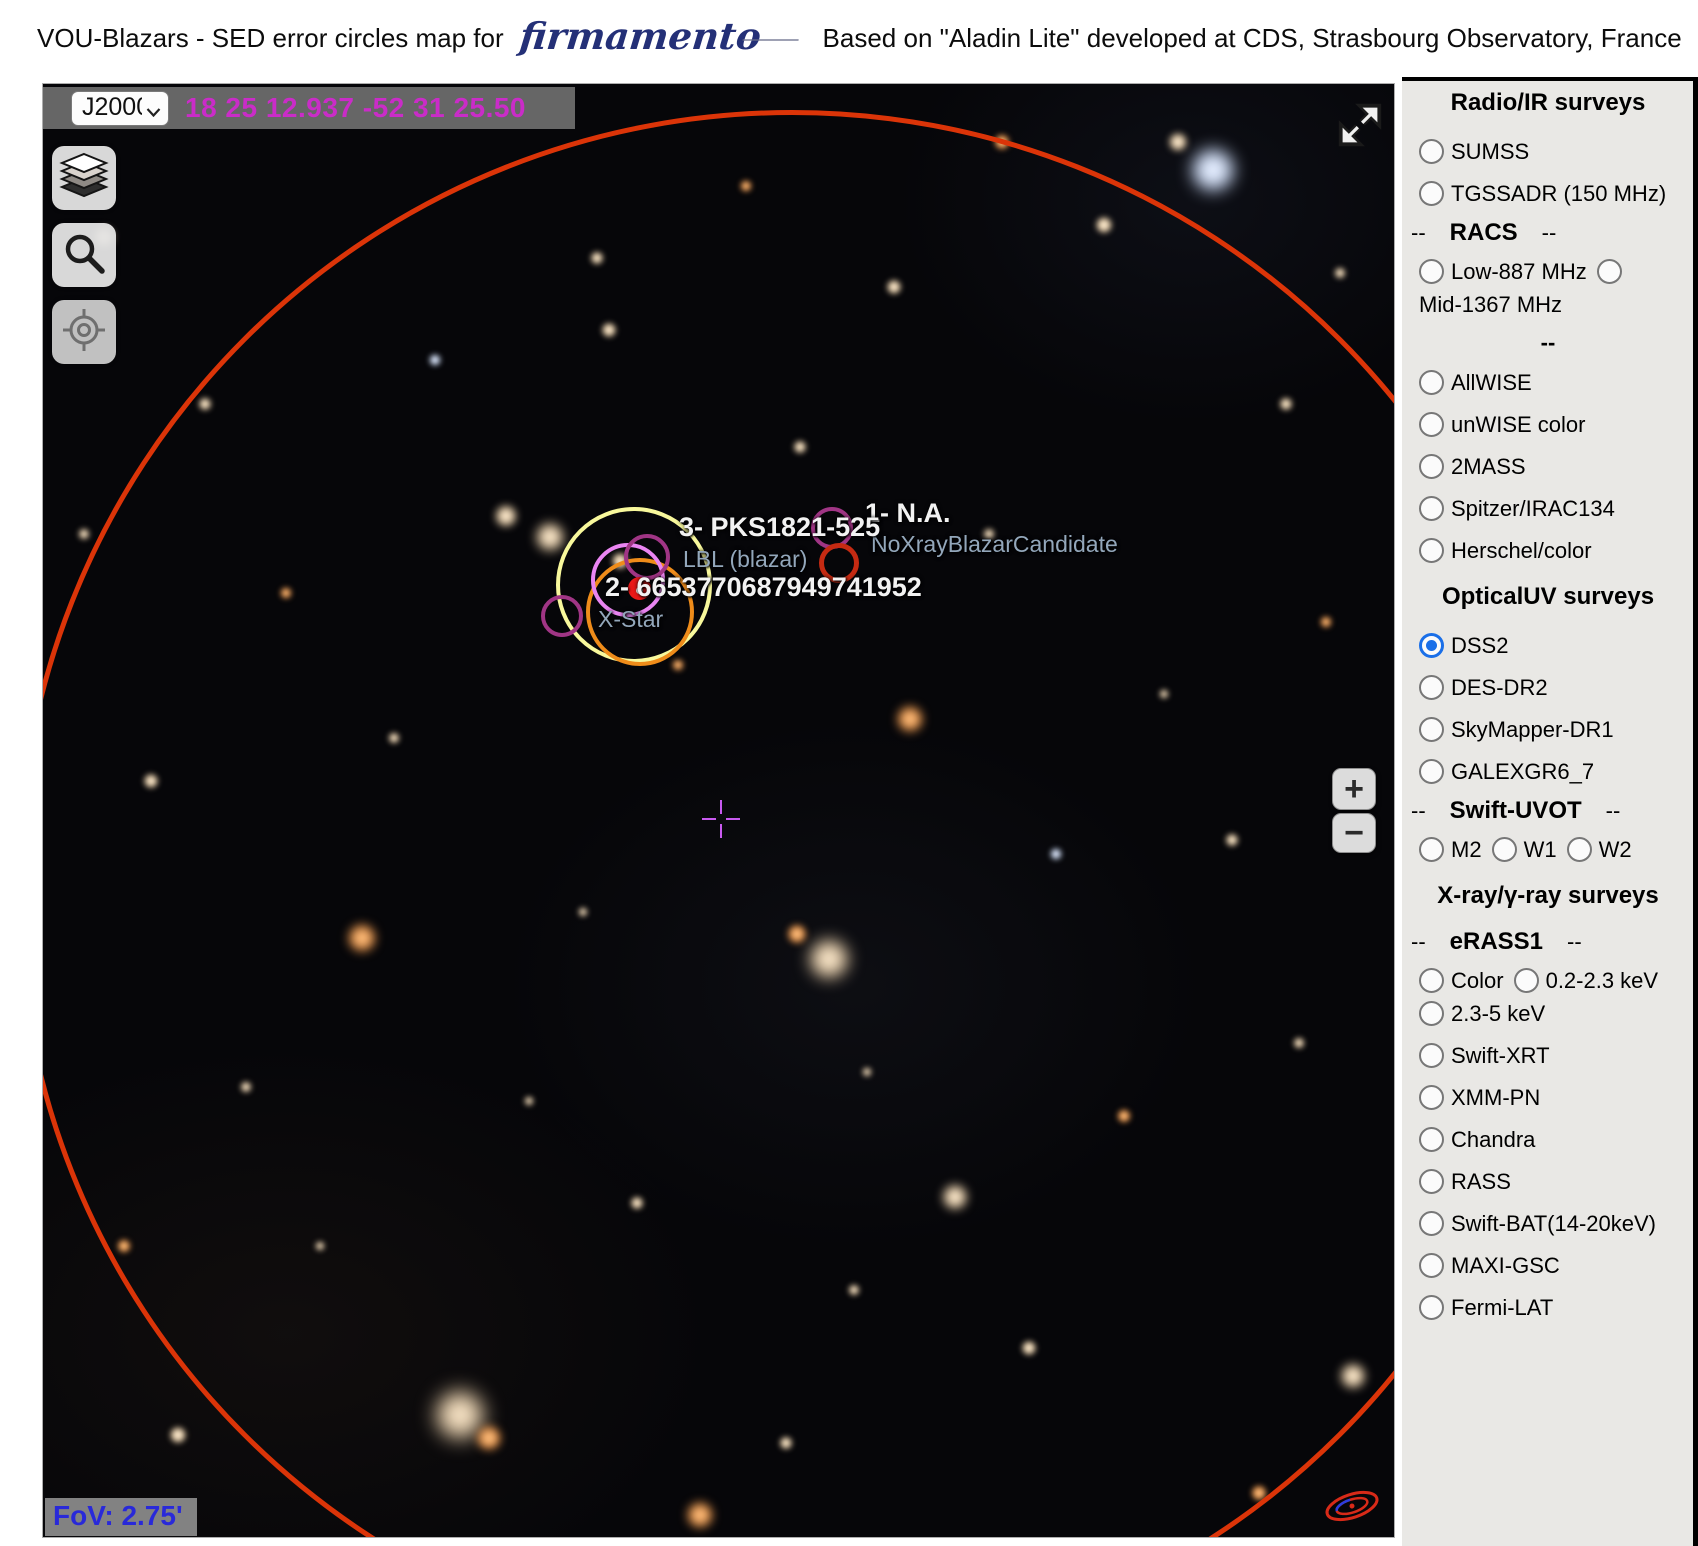 The width and height of the screenshot is (1698, 1546). I want to click on option-swift-xrt: Swift‑XRT, so click(1484, 1055).